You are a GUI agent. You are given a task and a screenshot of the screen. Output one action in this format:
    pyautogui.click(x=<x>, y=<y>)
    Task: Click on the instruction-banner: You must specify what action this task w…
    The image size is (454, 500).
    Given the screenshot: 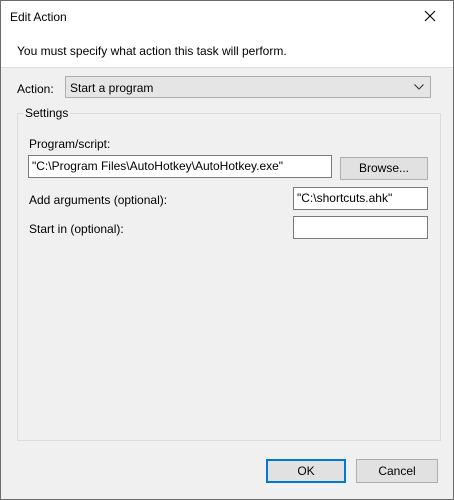 What is the action you would take?
    pyautogui.click(x=227, y=50)
    